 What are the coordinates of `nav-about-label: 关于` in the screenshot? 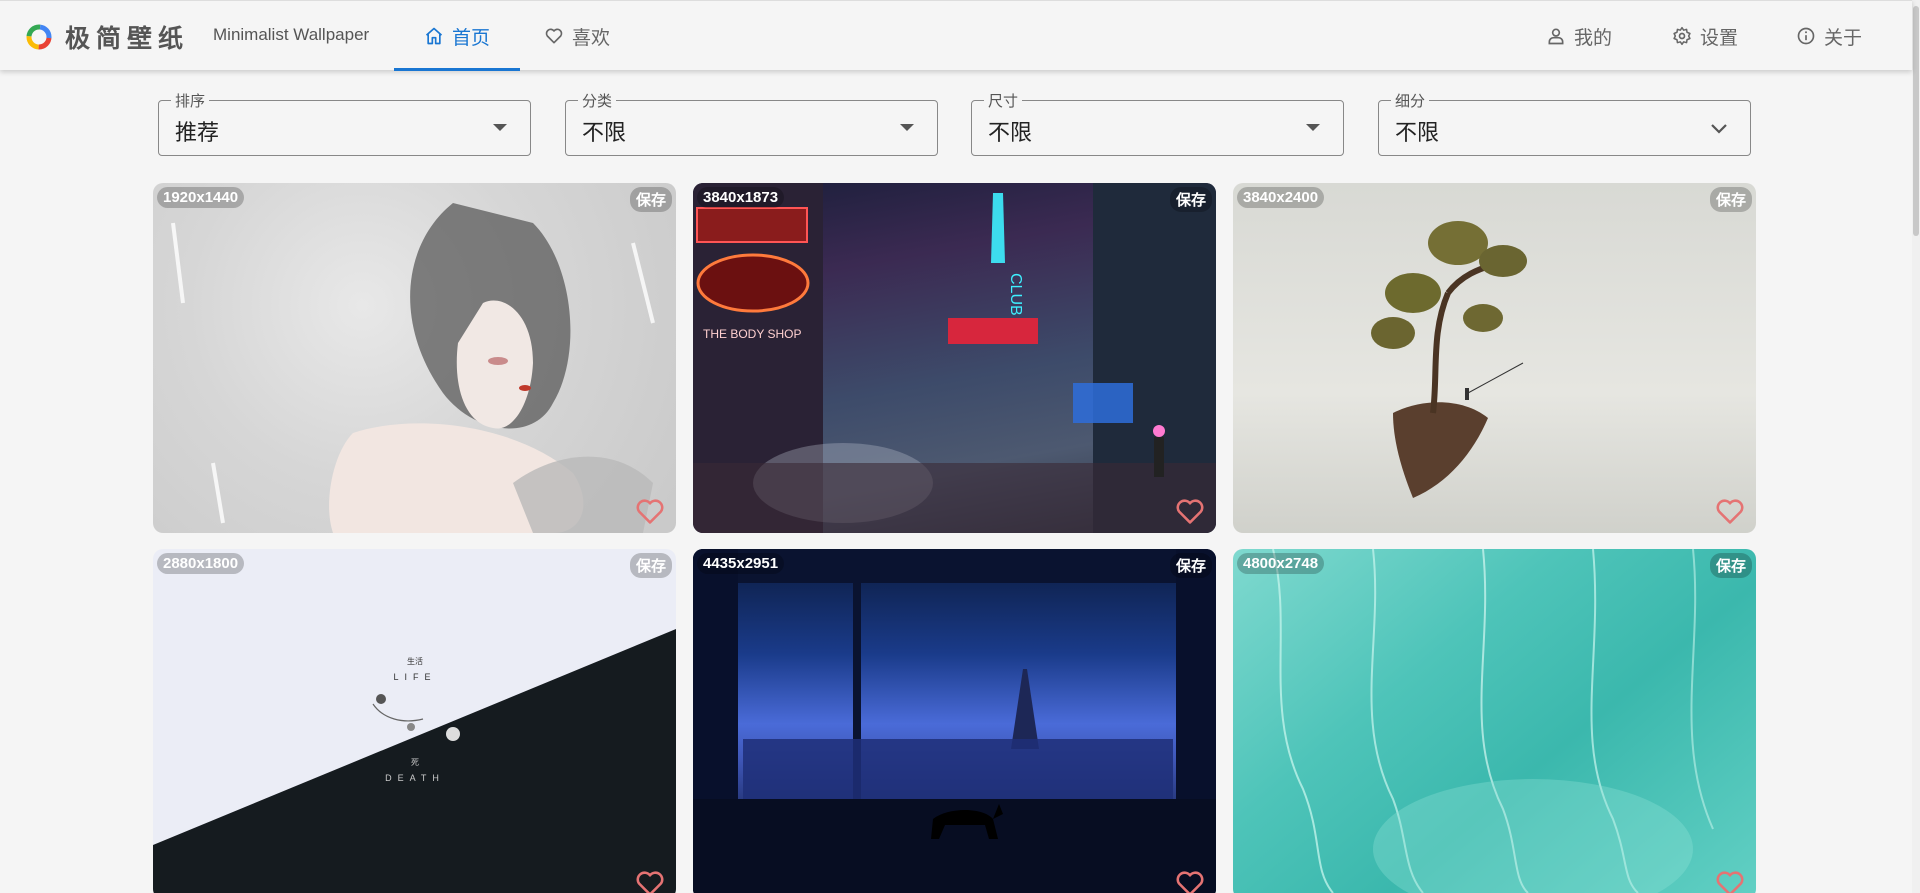 It's located at (1843, 37).